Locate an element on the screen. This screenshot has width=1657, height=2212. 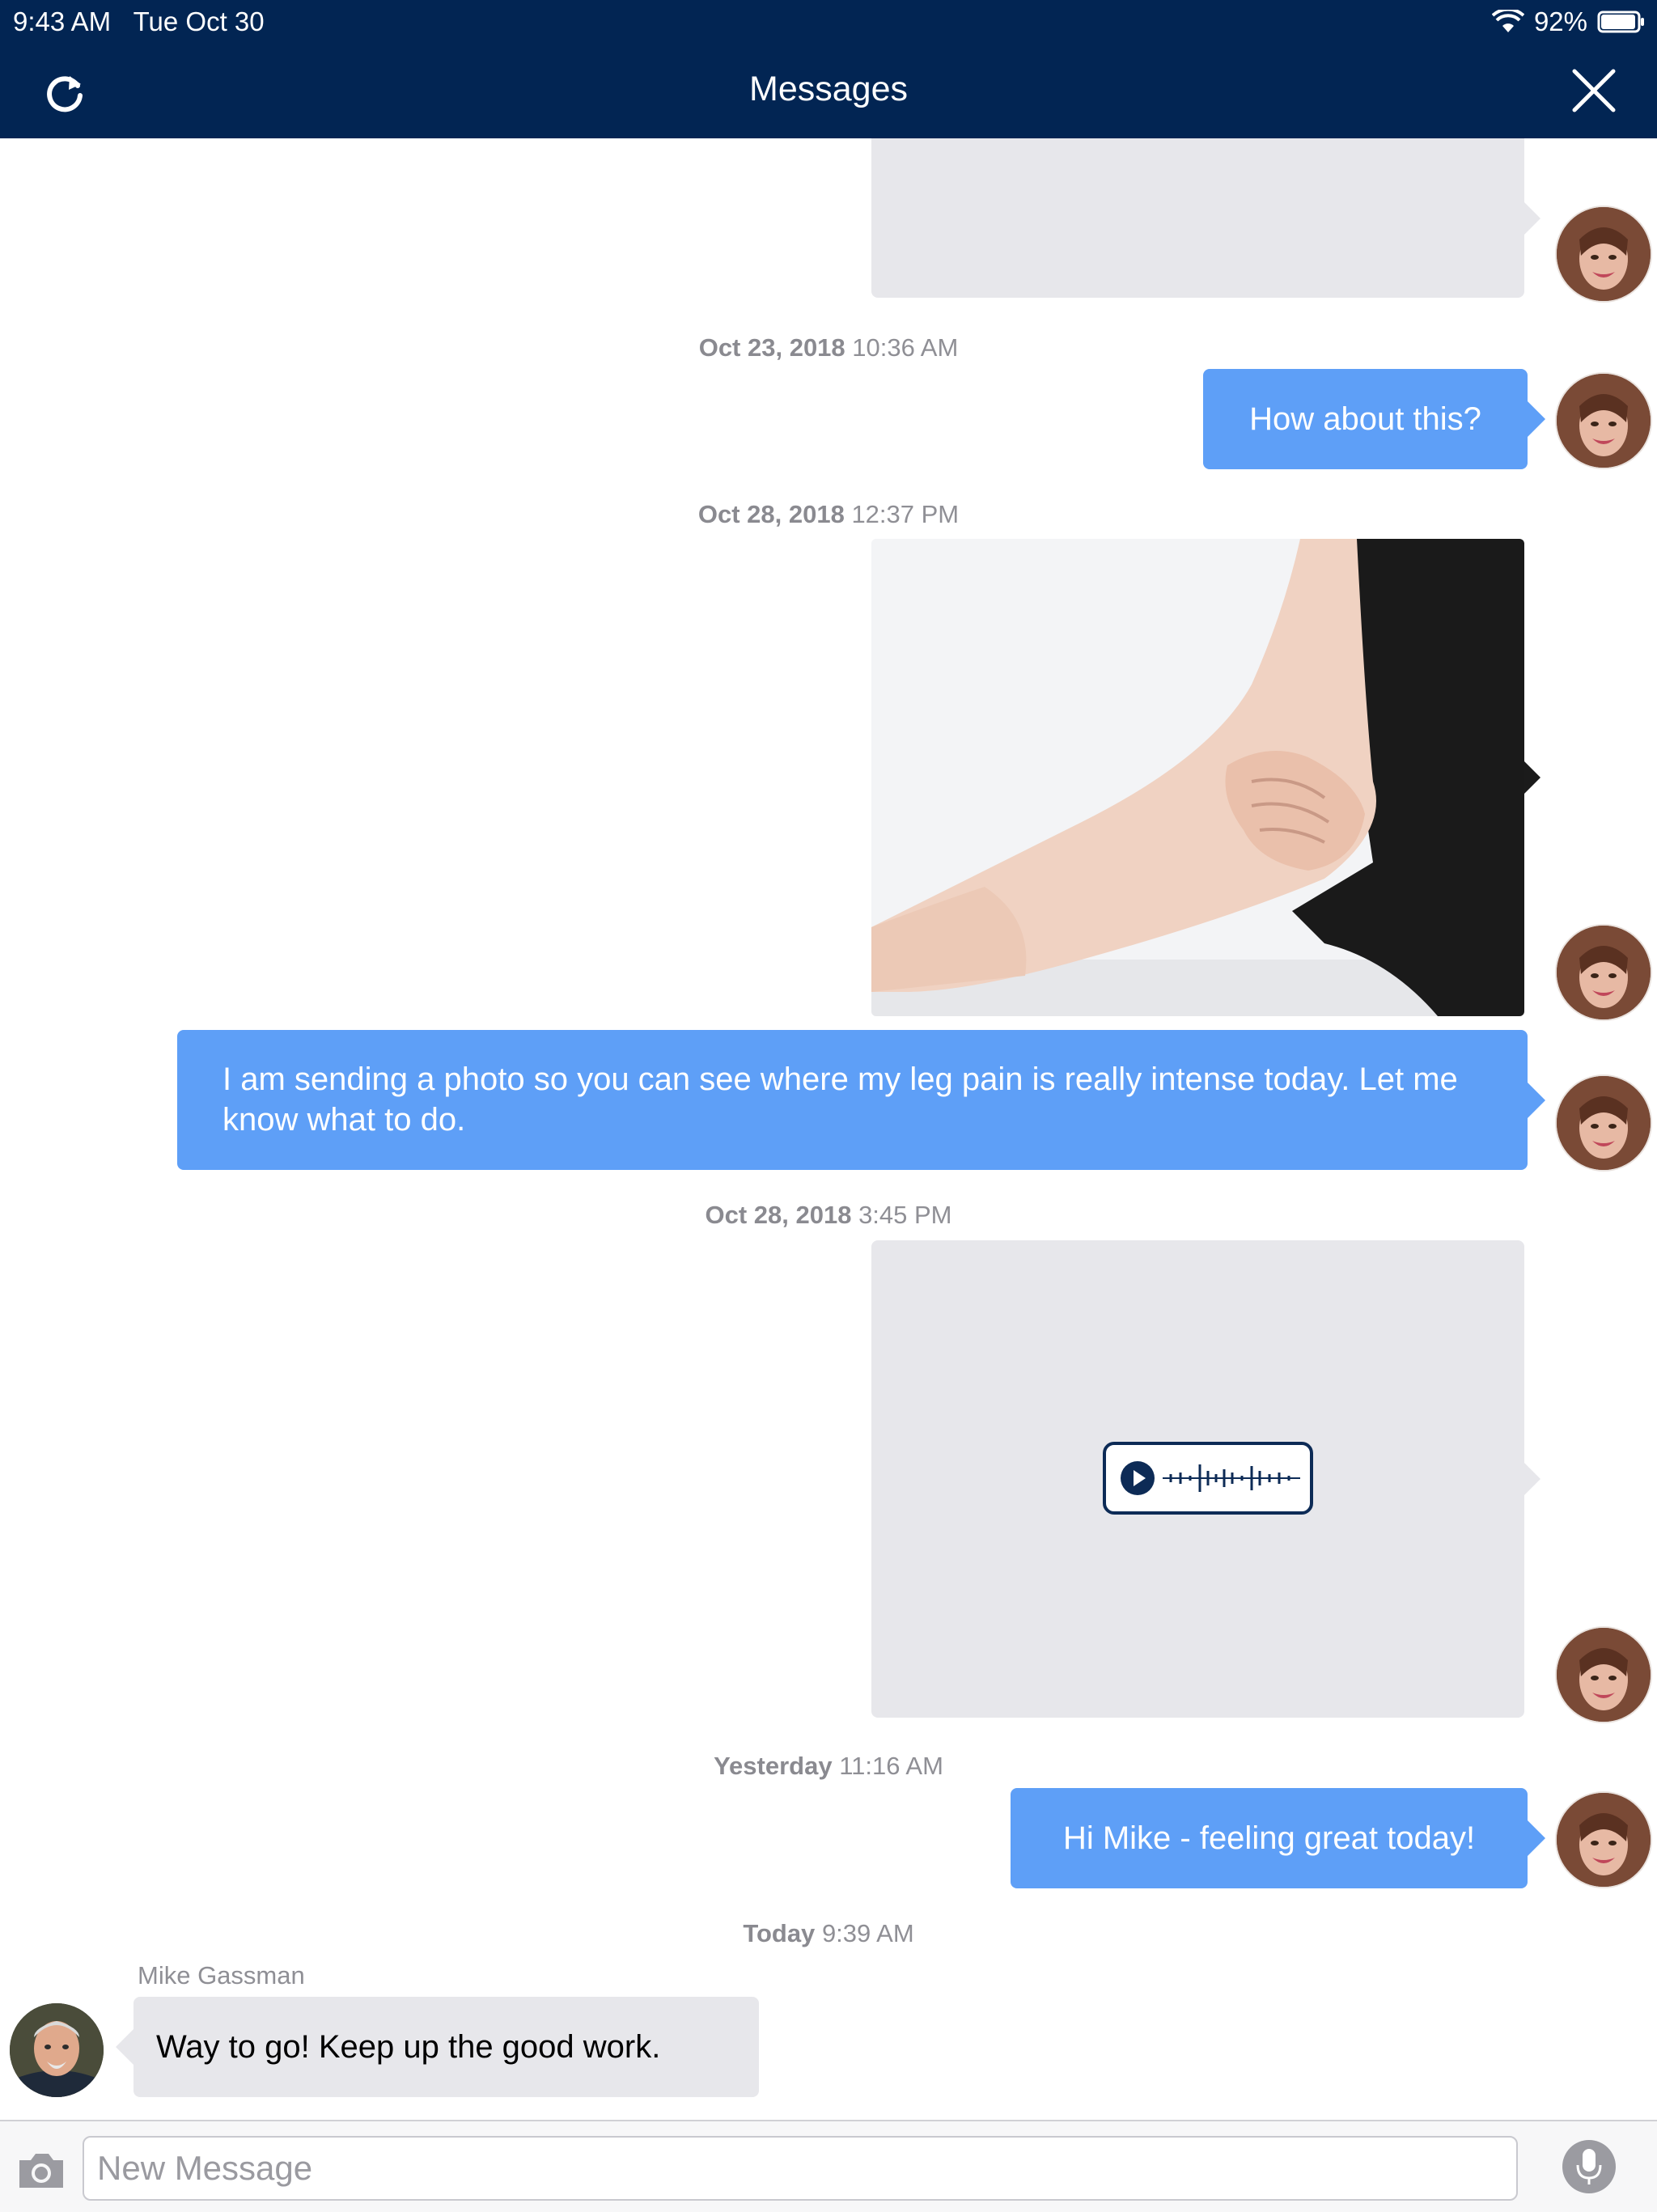
waveform-icon is located at coordinates (1231, 1478).